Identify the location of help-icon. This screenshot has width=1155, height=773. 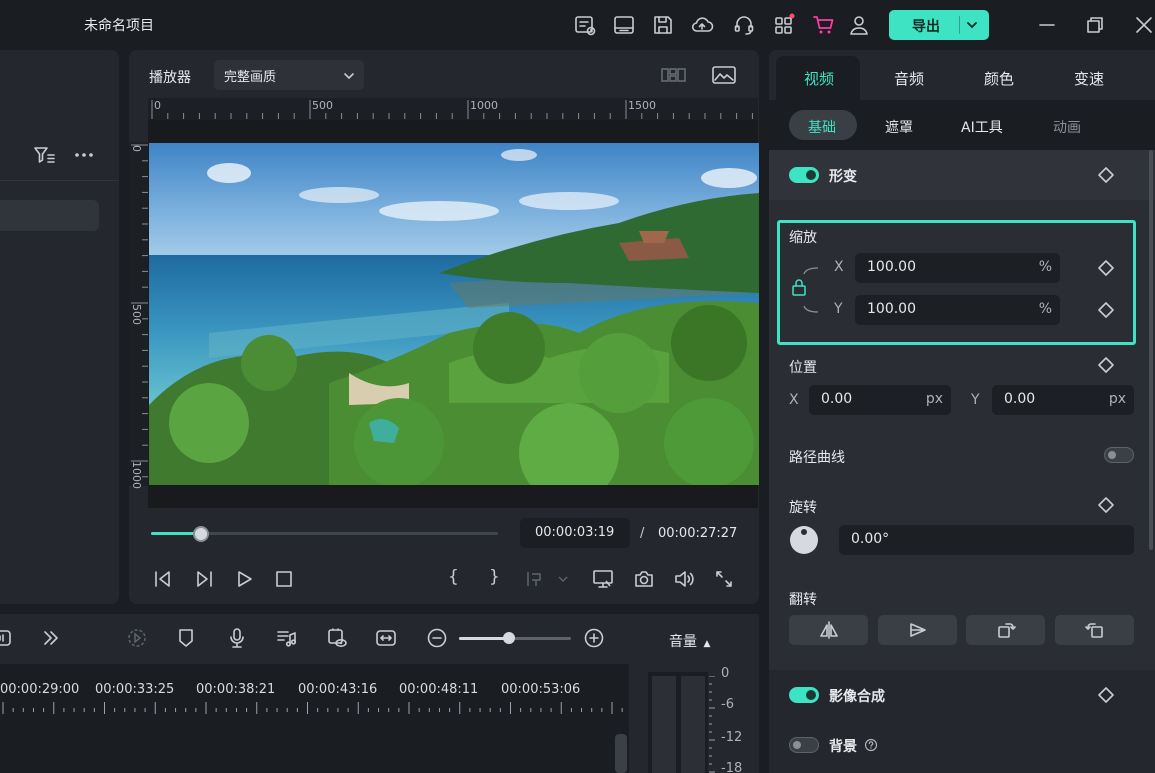
(871, 745).